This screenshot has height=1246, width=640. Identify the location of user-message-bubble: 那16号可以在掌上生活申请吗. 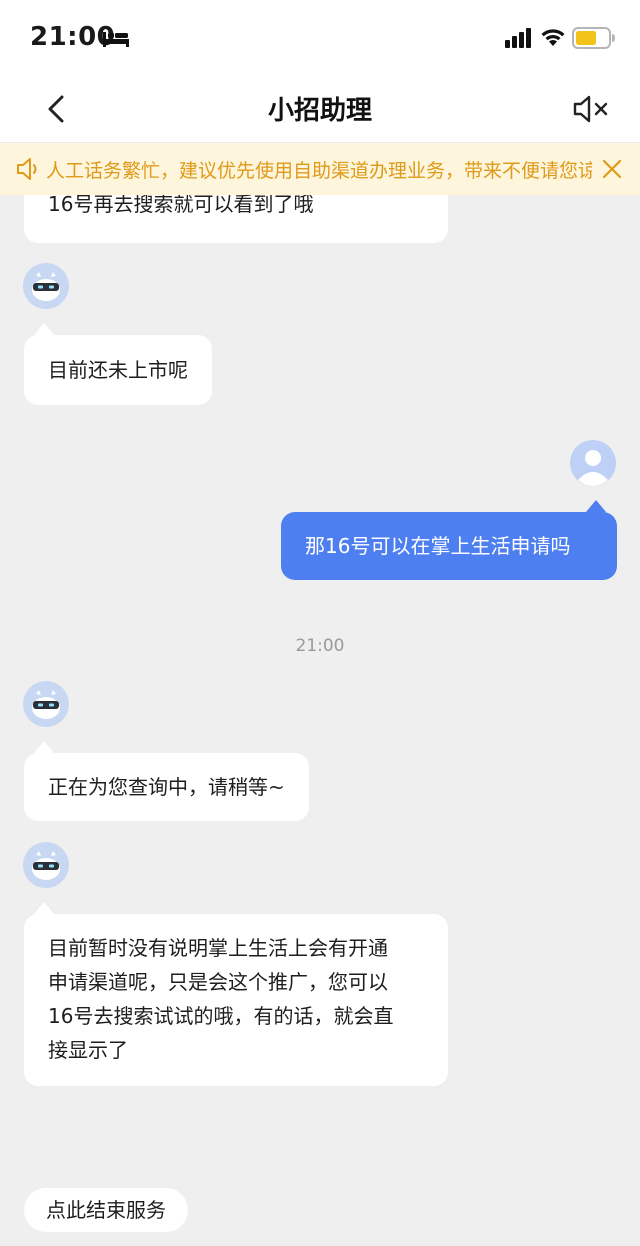
(449, 546).